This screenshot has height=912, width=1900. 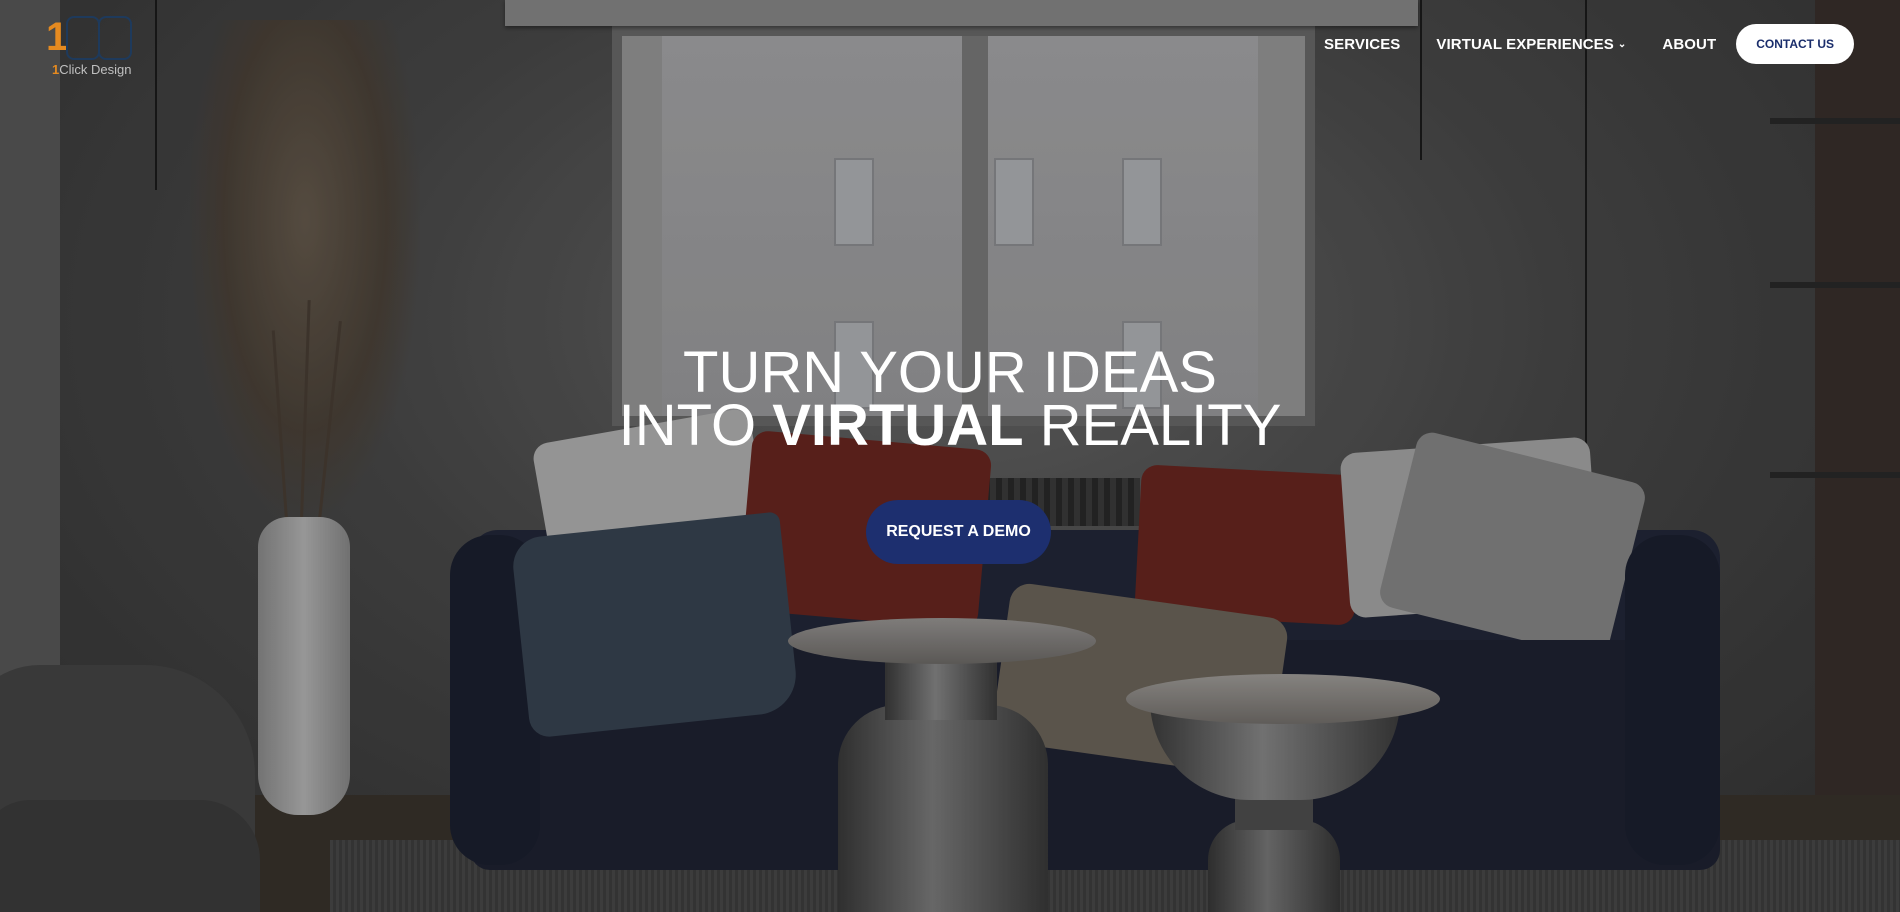 I want to click on request-demo-button: REQUEST A DEMO, so click(x=958, y=532).